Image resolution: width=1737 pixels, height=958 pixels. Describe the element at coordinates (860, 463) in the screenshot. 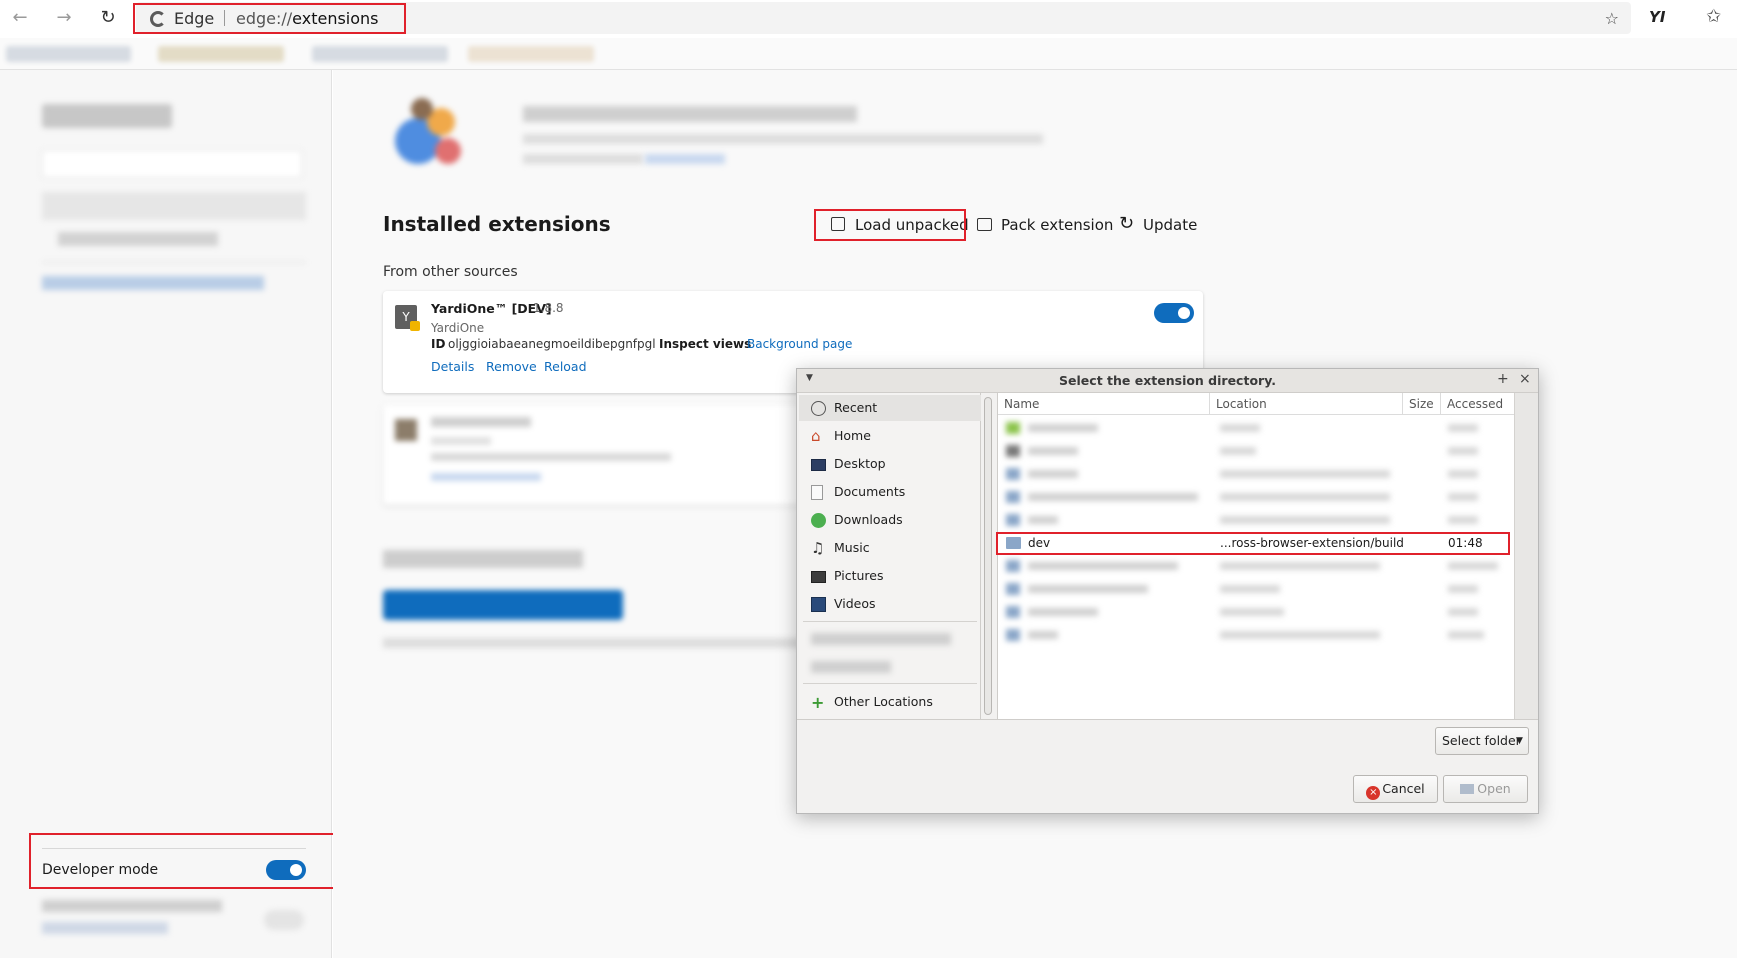

I see `place-label: Desktop` at that location.